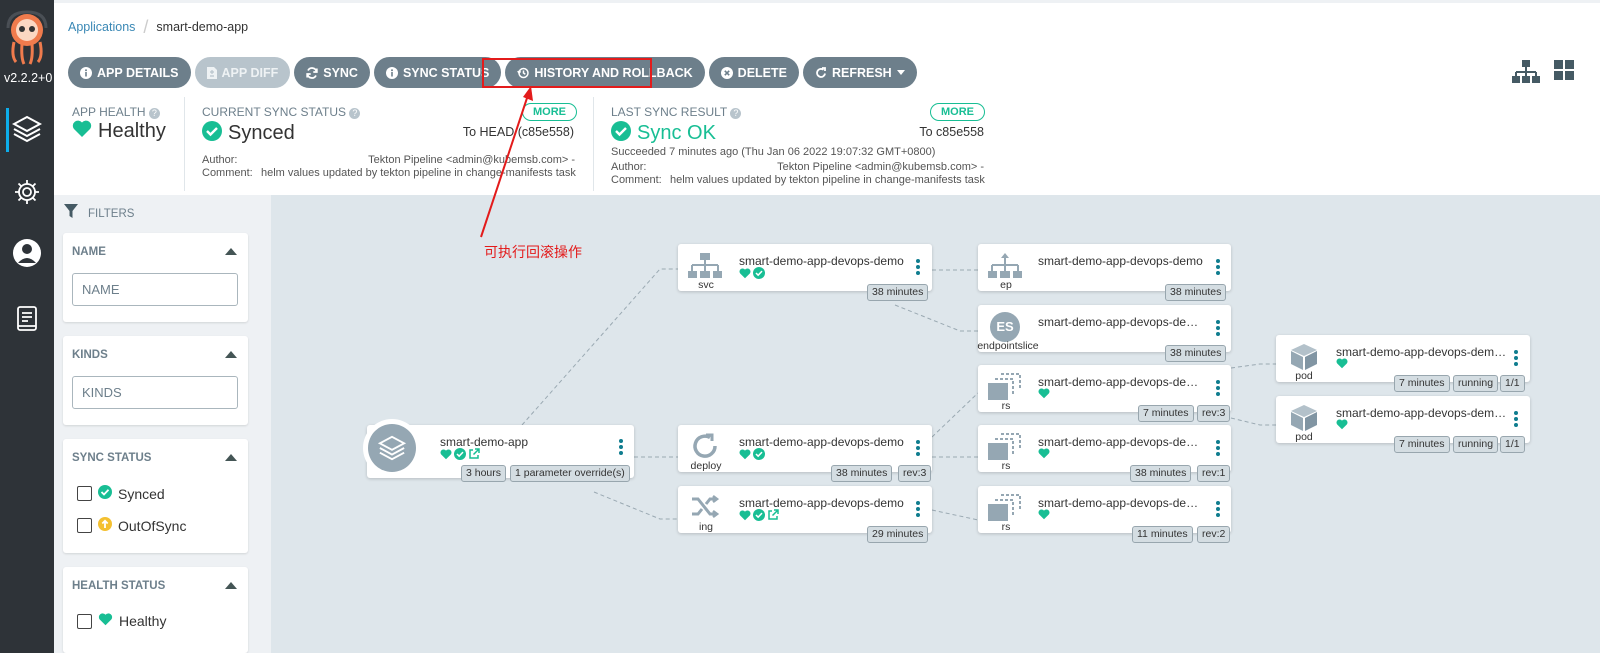 This screenshot has width=1600, height=653. Describe the element at coordinates (1214, 473) in the screenshot. I see `node-tag: rev:1` at that location.